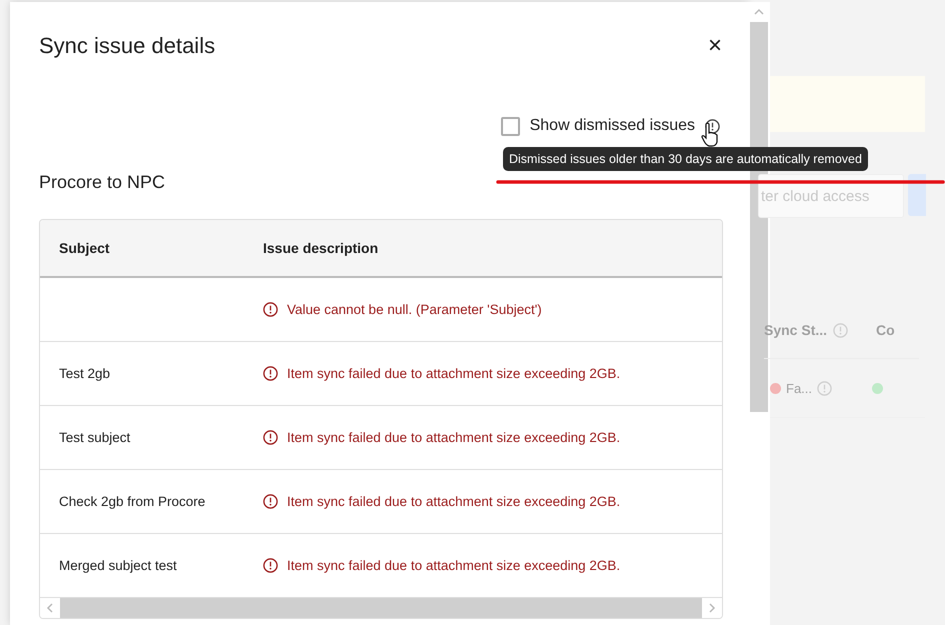  What do you see at coordinates (510, 126) in the screenshot?
I see `checkbox` at bounding box center [510, 126].